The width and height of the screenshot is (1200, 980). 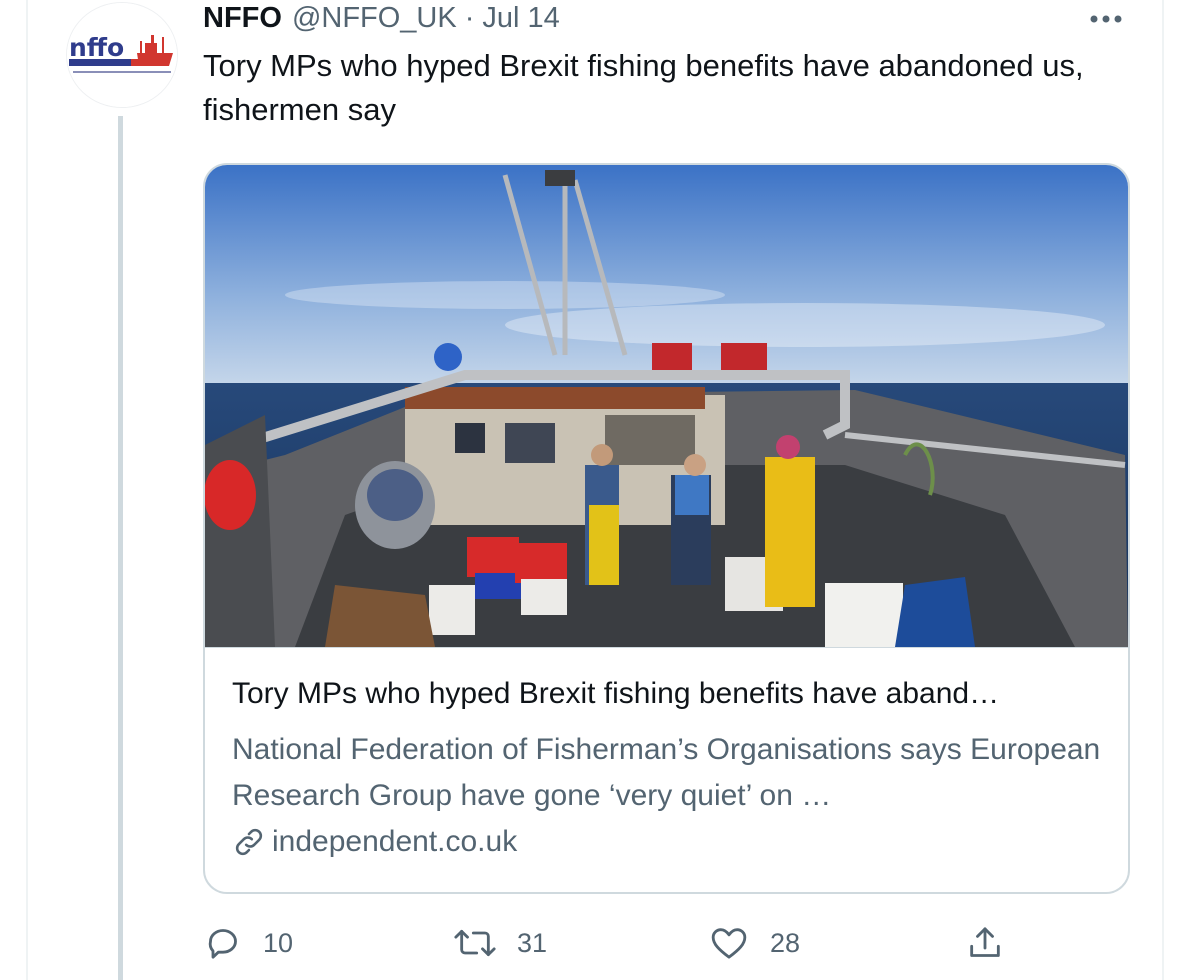 I want to click on timeline-border-right, so click(x=1163, y=490).